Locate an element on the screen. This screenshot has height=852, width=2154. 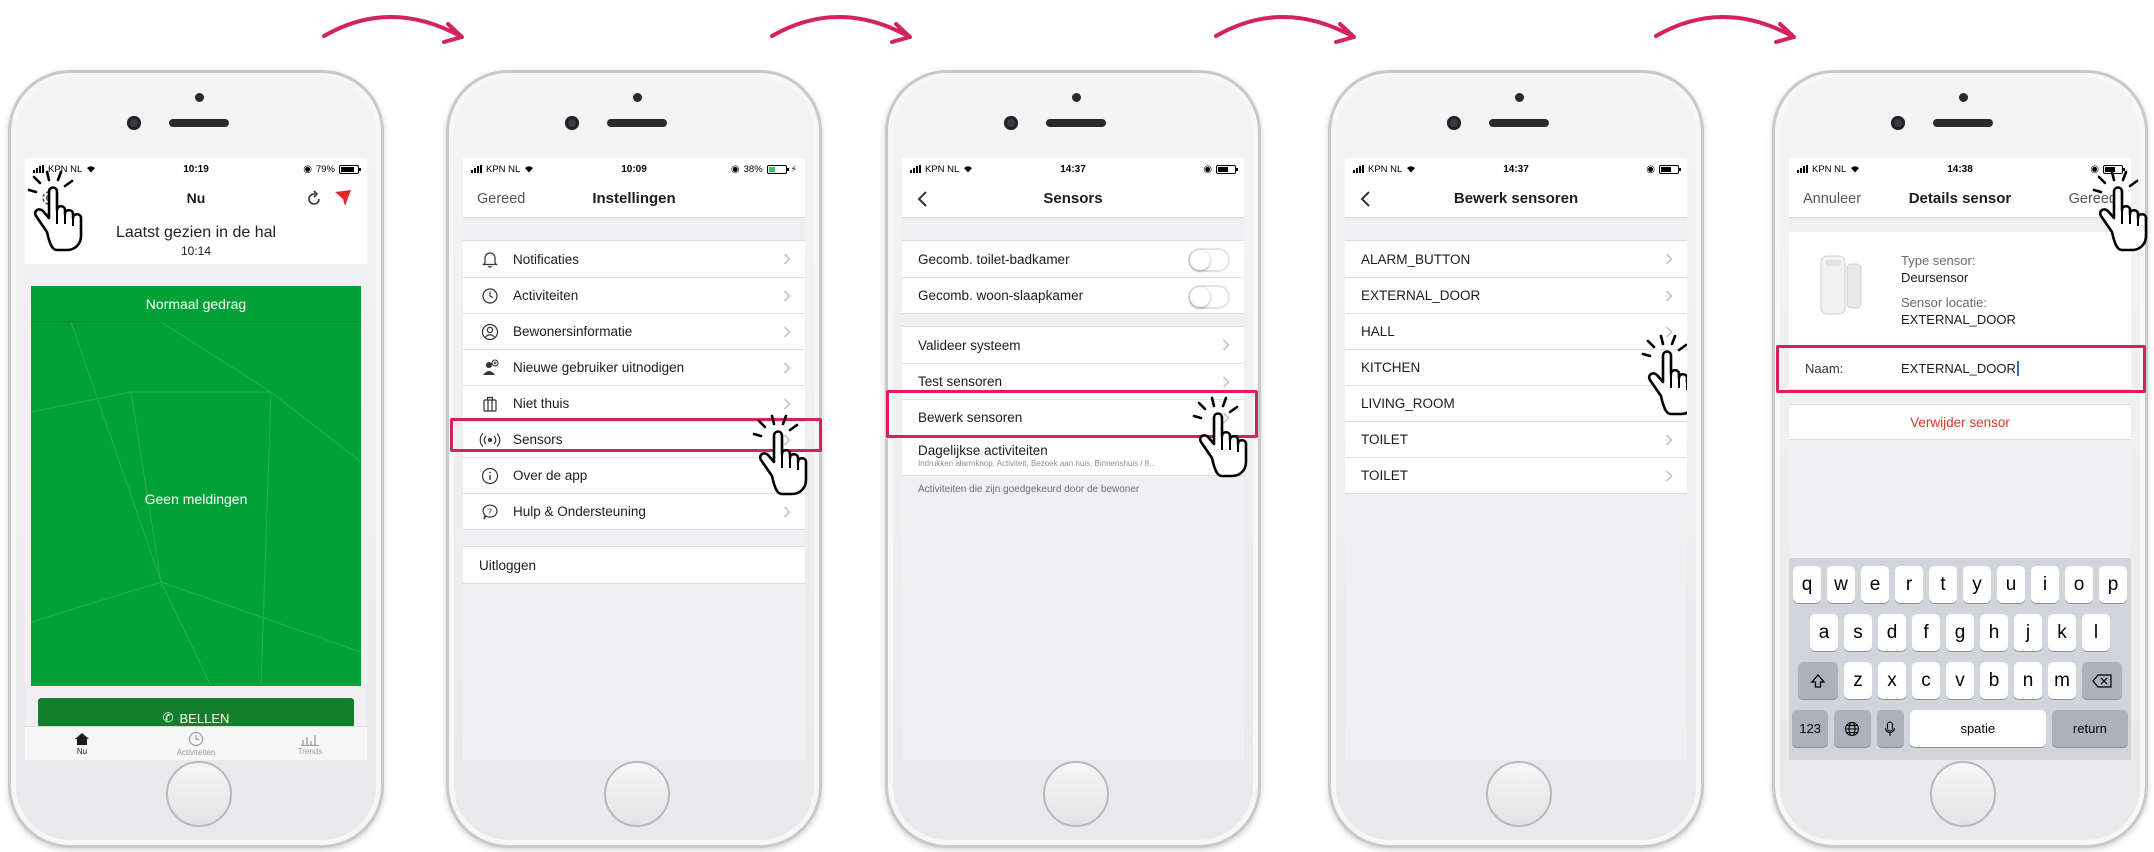
settings-item-notifications: Notificaties is located at coordinates (634, 259).